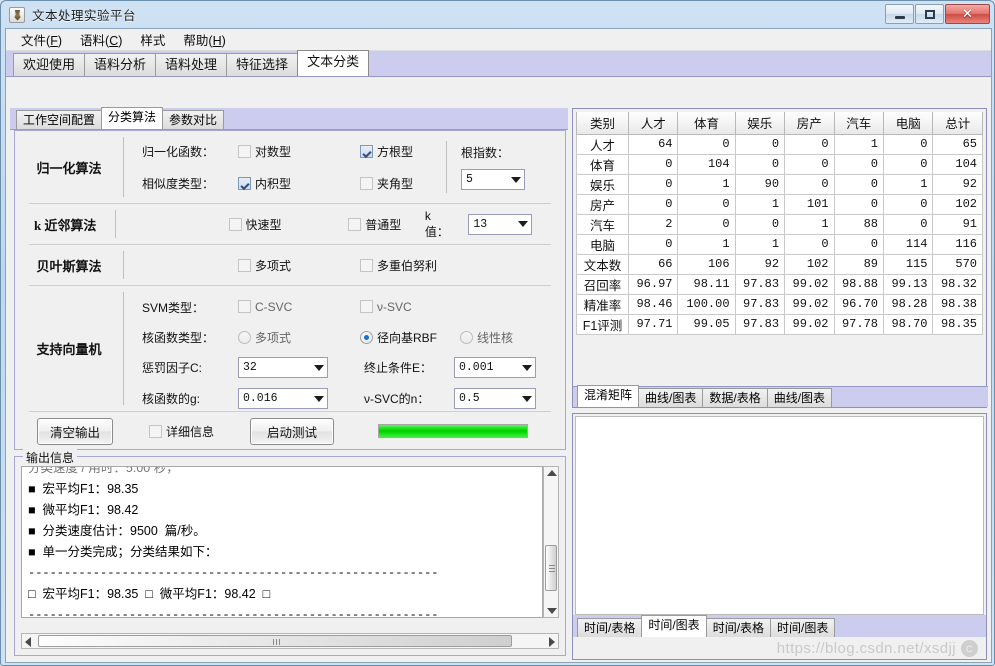 The height and width of the screenshot is (666, 995). What do you see at coordinates (908, 304) in the screenshot?
I see `table-cell: 98.28` at bounding box center [908, 304].